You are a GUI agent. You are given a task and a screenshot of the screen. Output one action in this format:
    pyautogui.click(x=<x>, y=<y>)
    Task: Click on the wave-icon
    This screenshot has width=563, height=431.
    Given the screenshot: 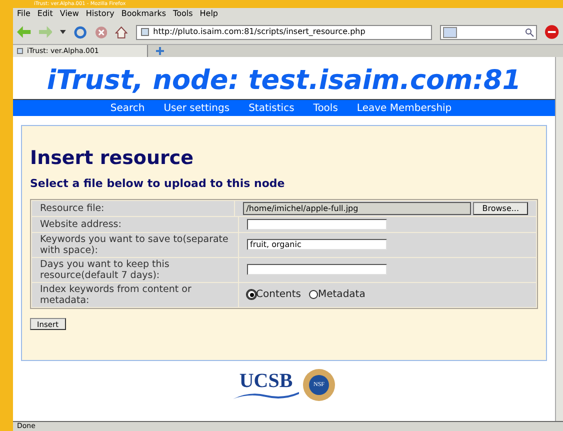 What is the action you would take?
    pyautogui.click(x=266, y=395)
    